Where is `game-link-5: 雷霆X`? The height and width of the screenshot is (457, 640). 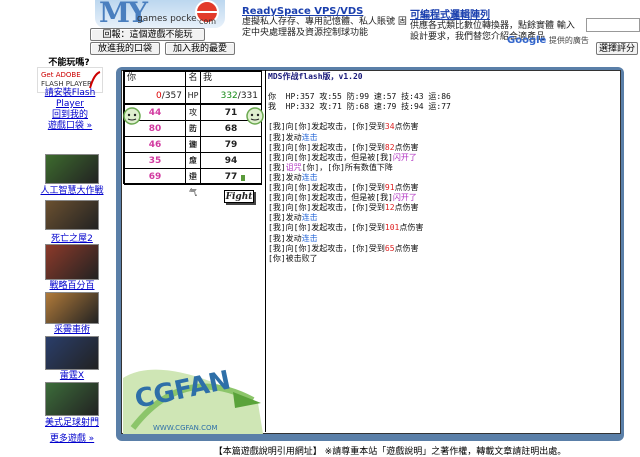 game-link-5: 雷霆X is located at coordinates (72, 376).